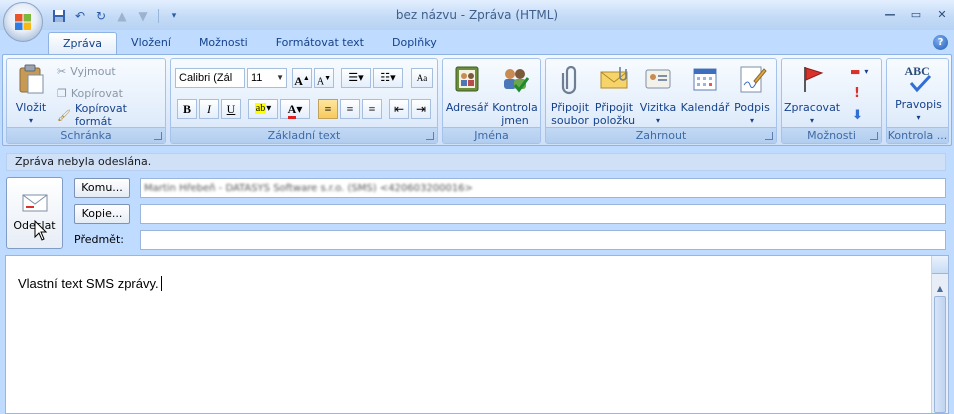 Image resolution: width=954 pixels, height=414 pixels. What do you see at coordinates (570, 107) in the screenshot?
I see `attach-file-label-1: Připojit` at bounding box center [570, 107].